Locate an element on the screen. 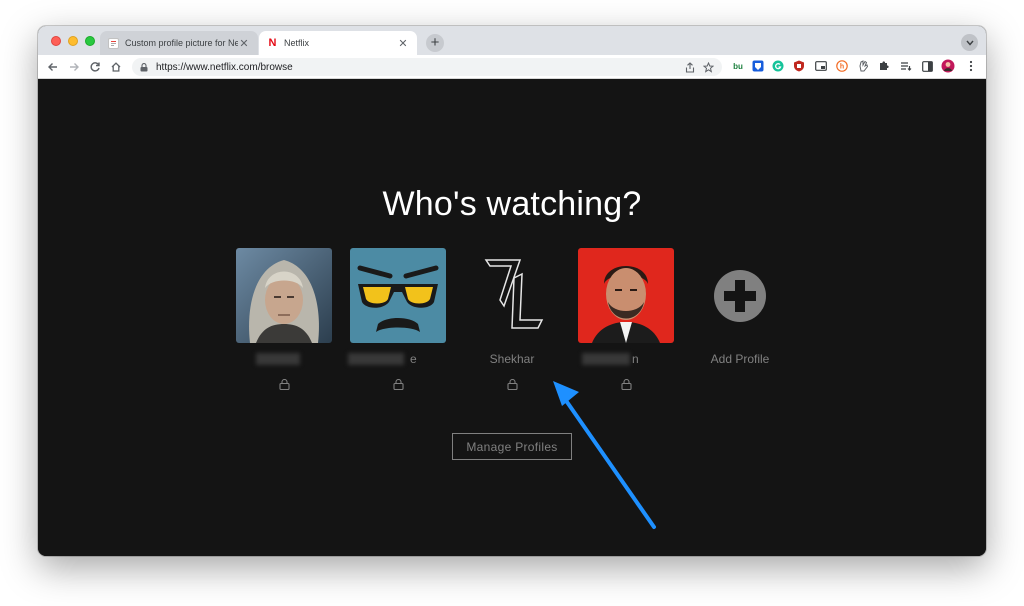  zl-logo-image is located at coordinates (512, 295).